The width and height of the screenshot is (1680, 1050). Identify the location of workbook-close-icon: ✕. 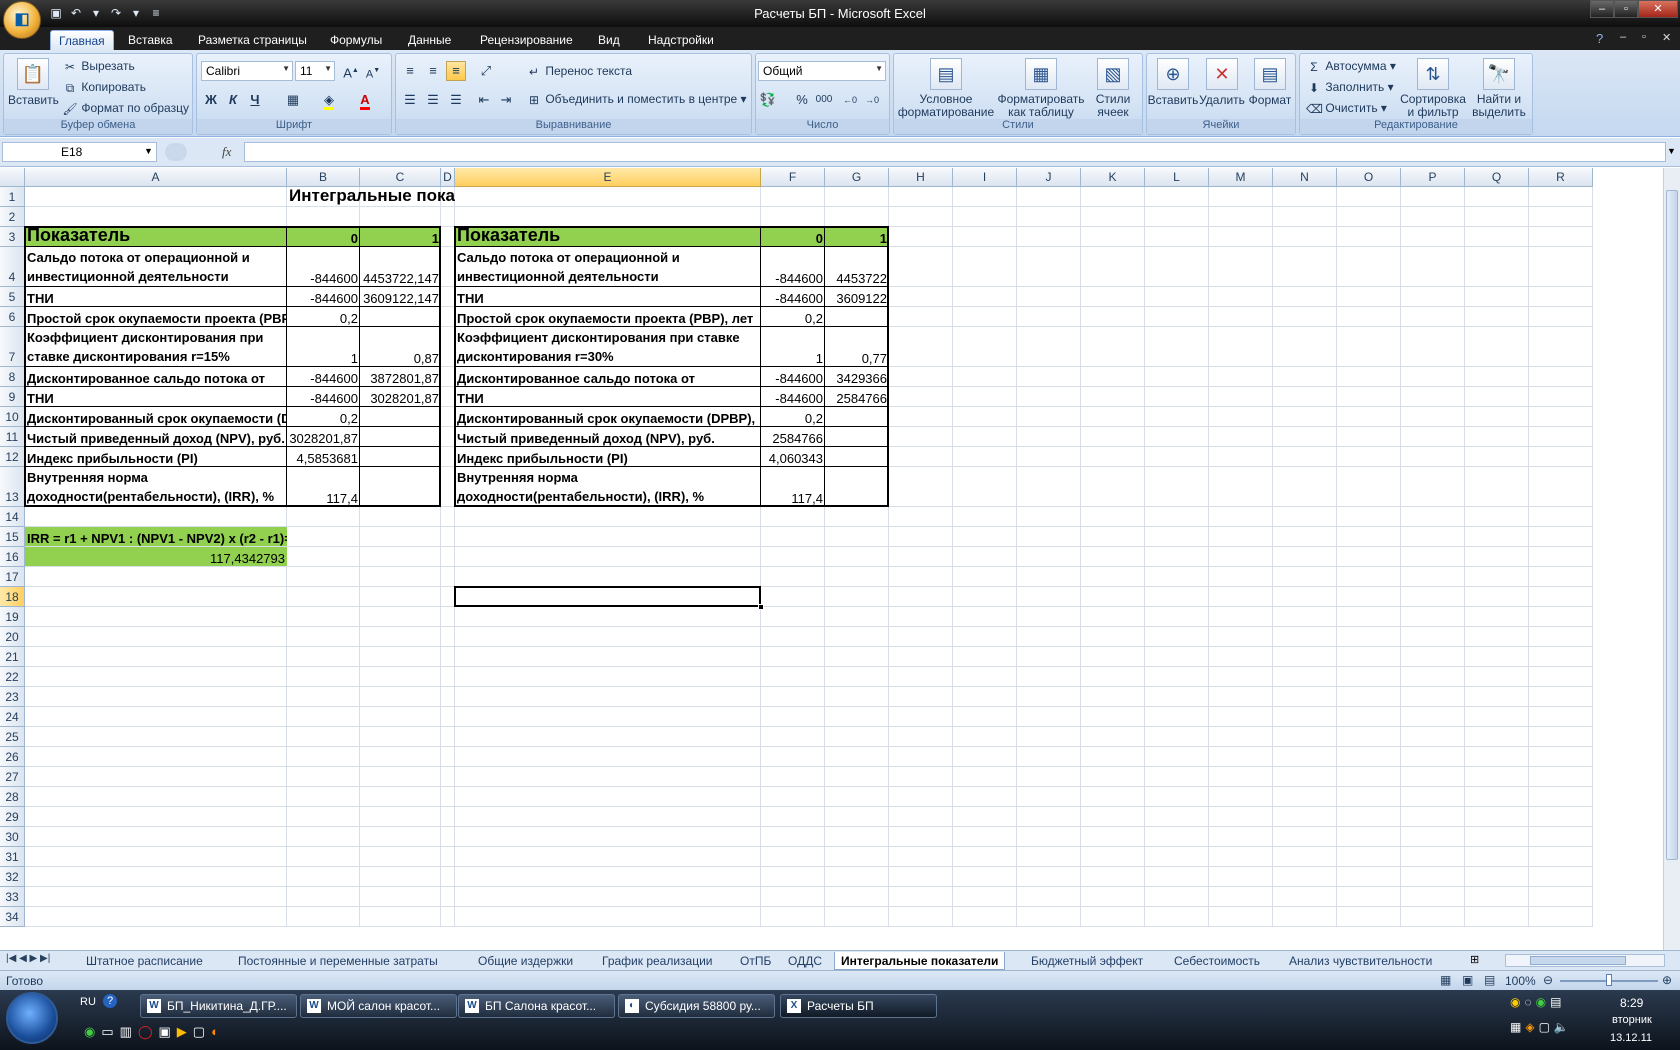
(1666, 37).